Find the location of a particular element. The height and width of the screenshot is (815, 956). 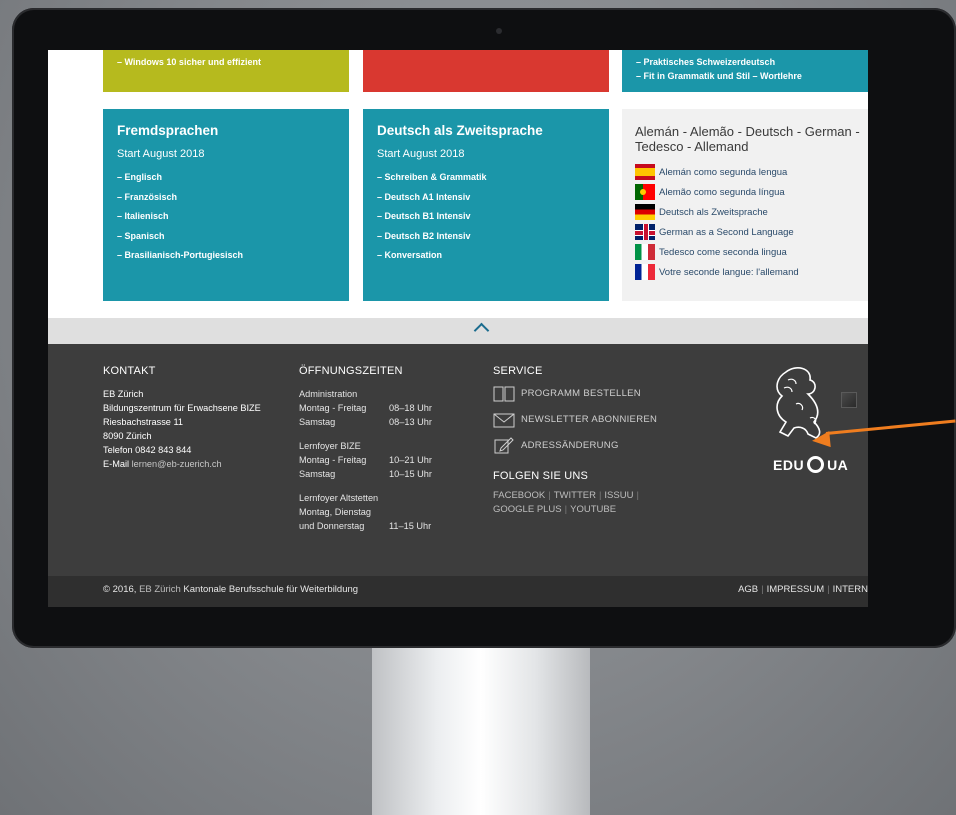

footer-heading: FOLGEN SIE UNS is located at coordinates (541, 476).